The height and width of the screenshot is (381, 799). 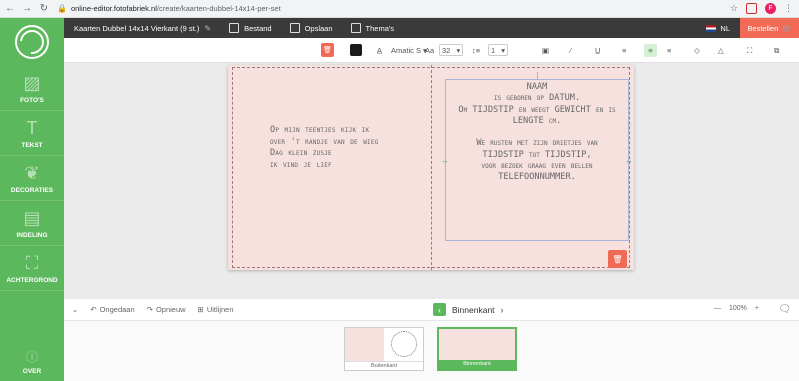 I want to click on dutch-flag-icon, so click(x=711, y=28).